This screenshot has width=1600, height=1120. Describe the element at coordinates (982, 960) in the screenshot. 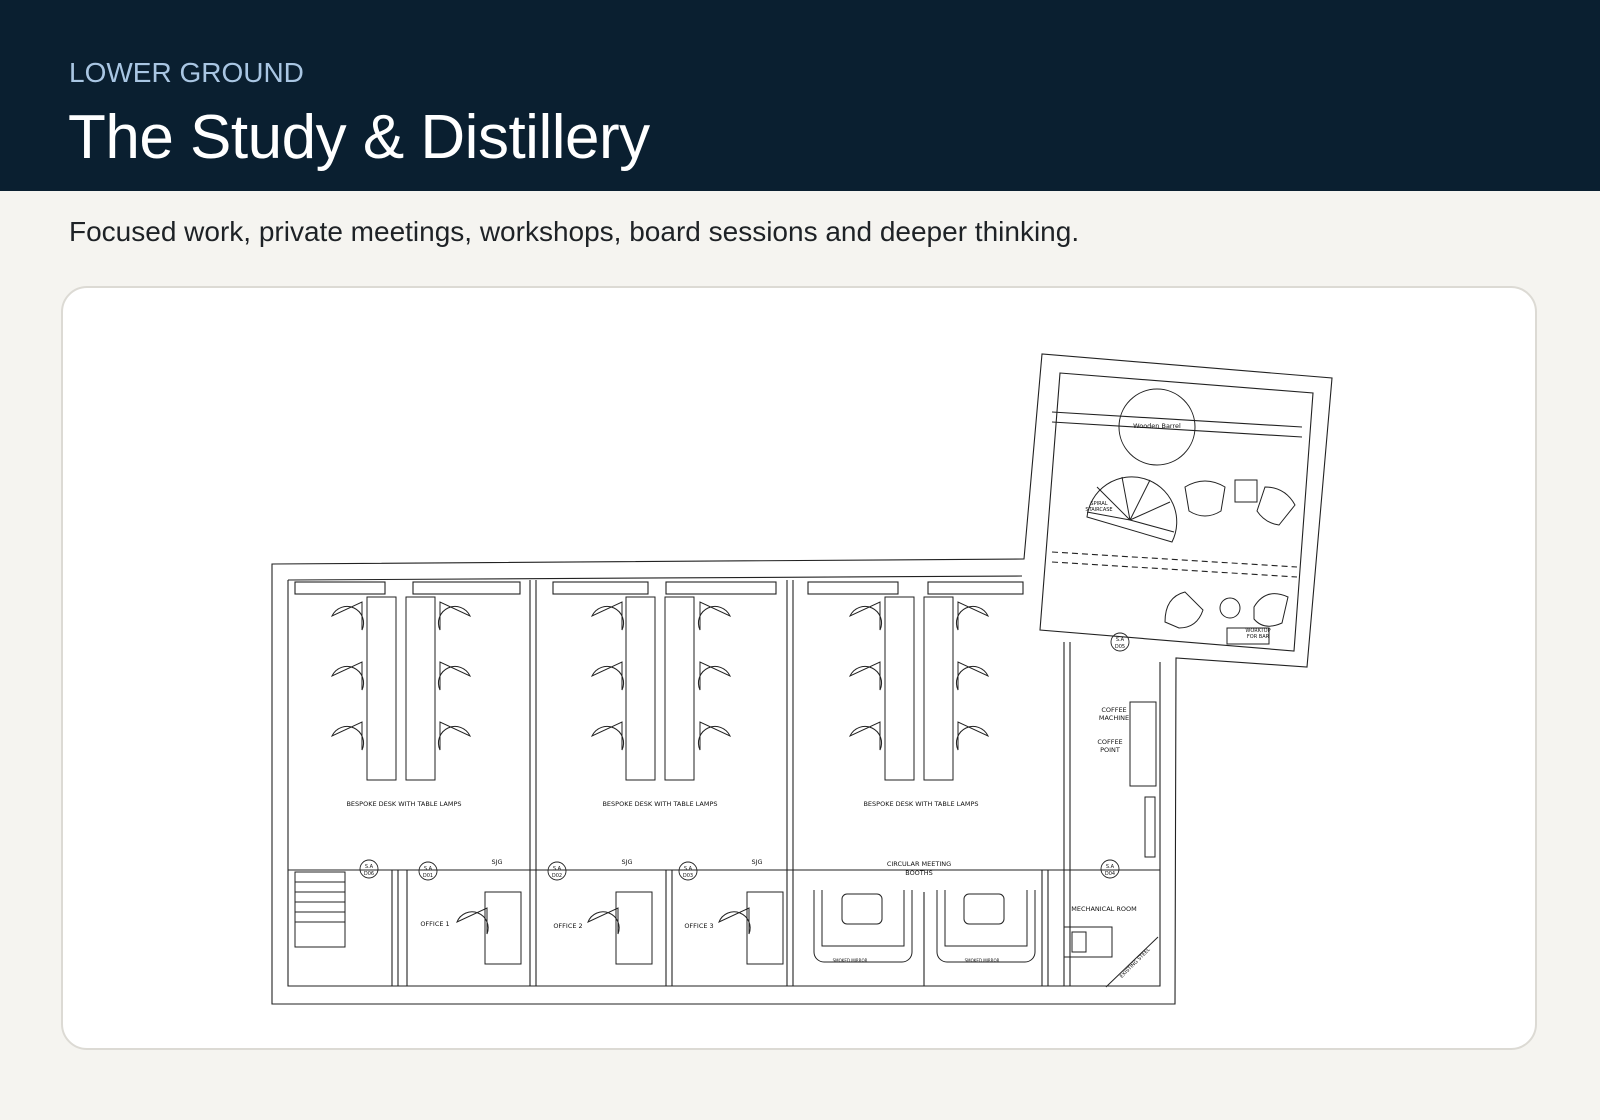

I see `smoked-mirror-label-2: SMOKED MIRROR` at that location.